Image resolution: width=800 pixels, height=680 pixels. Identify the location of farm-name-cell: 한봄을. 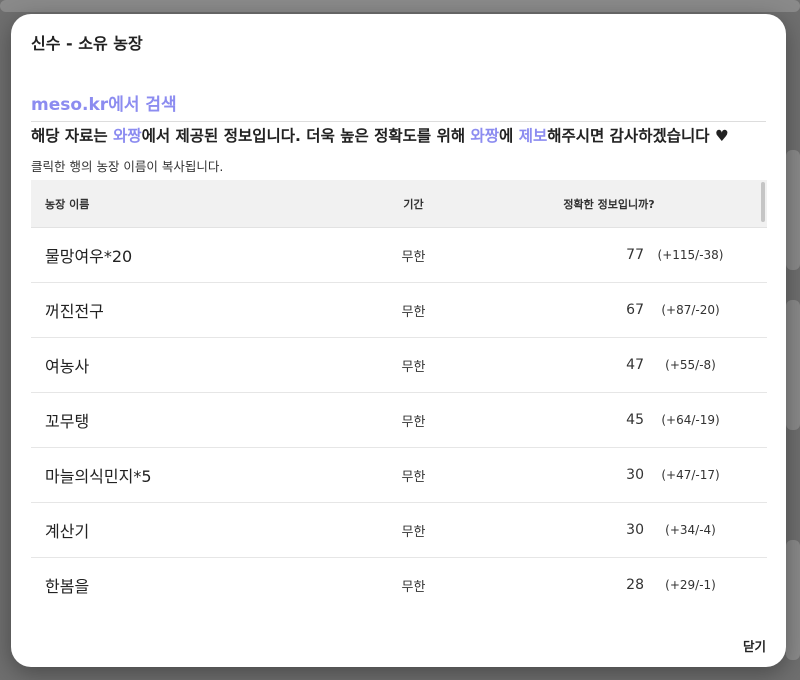
(67, 586).